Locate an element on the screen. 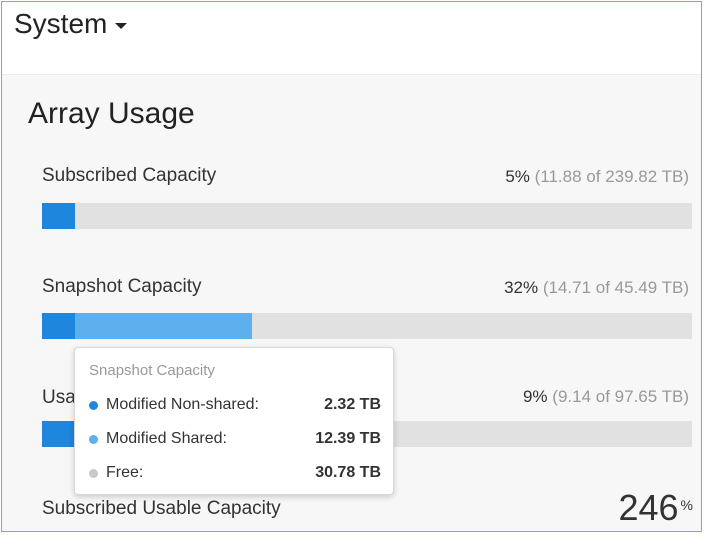 The width and height of the screenshot is (705, 535). subscribed-capacity-bar is located at coordinates (367, 216).